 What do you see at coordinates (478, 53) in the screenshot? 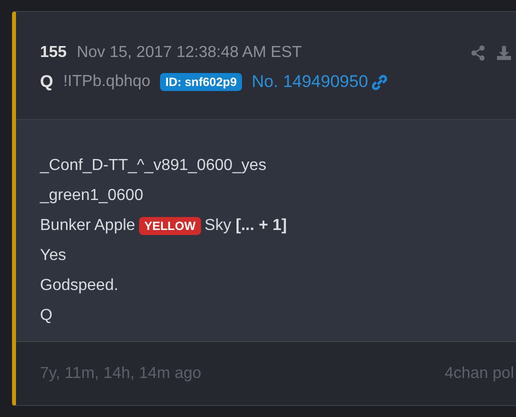
I see `share-icon` at bounding box center [478, 53].